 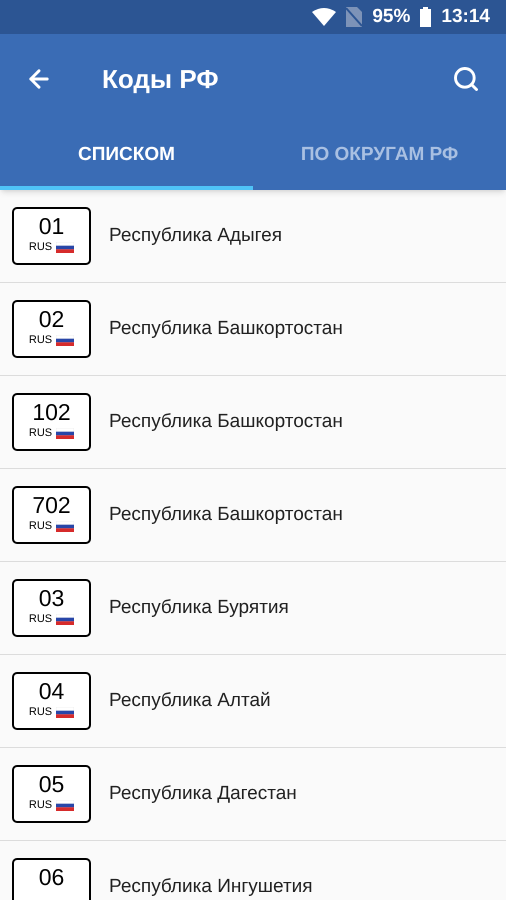 I want to click on wifi-icon, so click(x=324, y=17).